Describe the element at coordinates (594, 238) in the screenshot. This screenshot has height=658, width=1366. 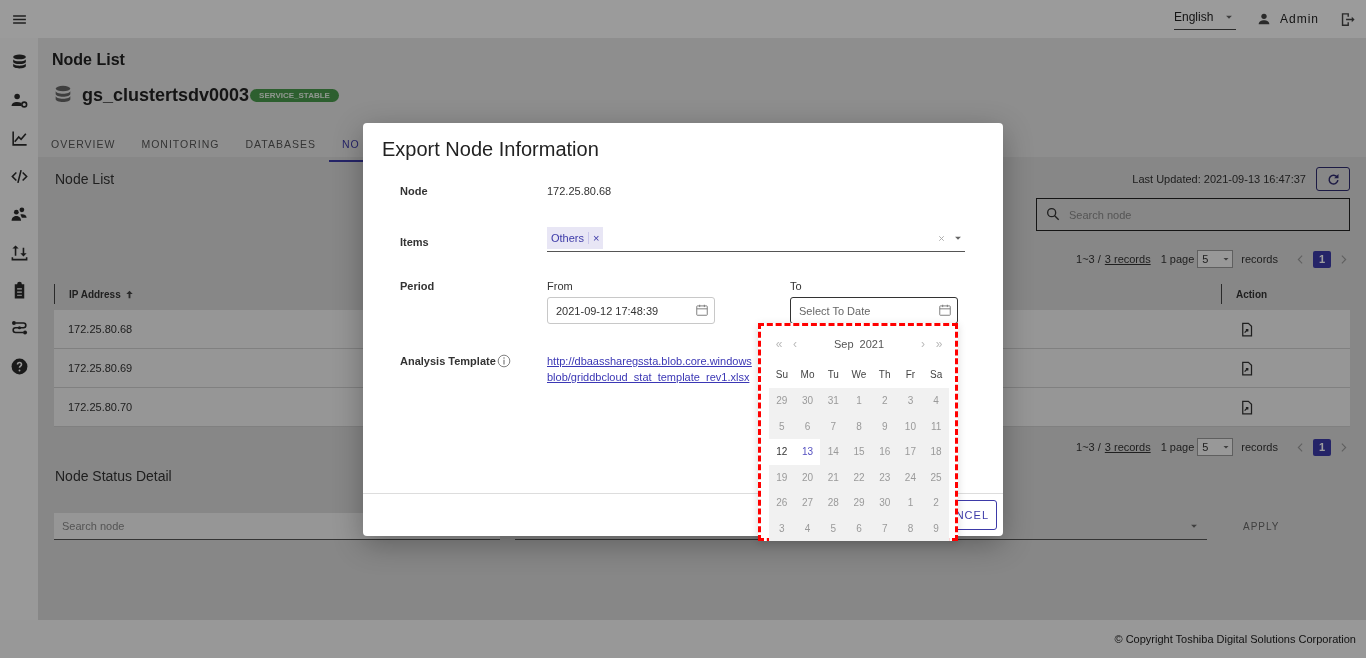
I see `tag-remove-button: ×` at that location.